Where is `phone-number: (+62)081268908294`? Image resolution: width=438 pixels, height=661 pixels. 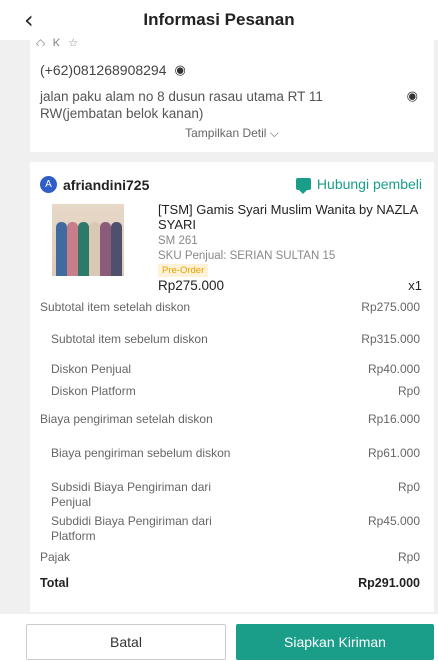 phone-number: (+62)081268908294 is located at coordinates (103, 70).